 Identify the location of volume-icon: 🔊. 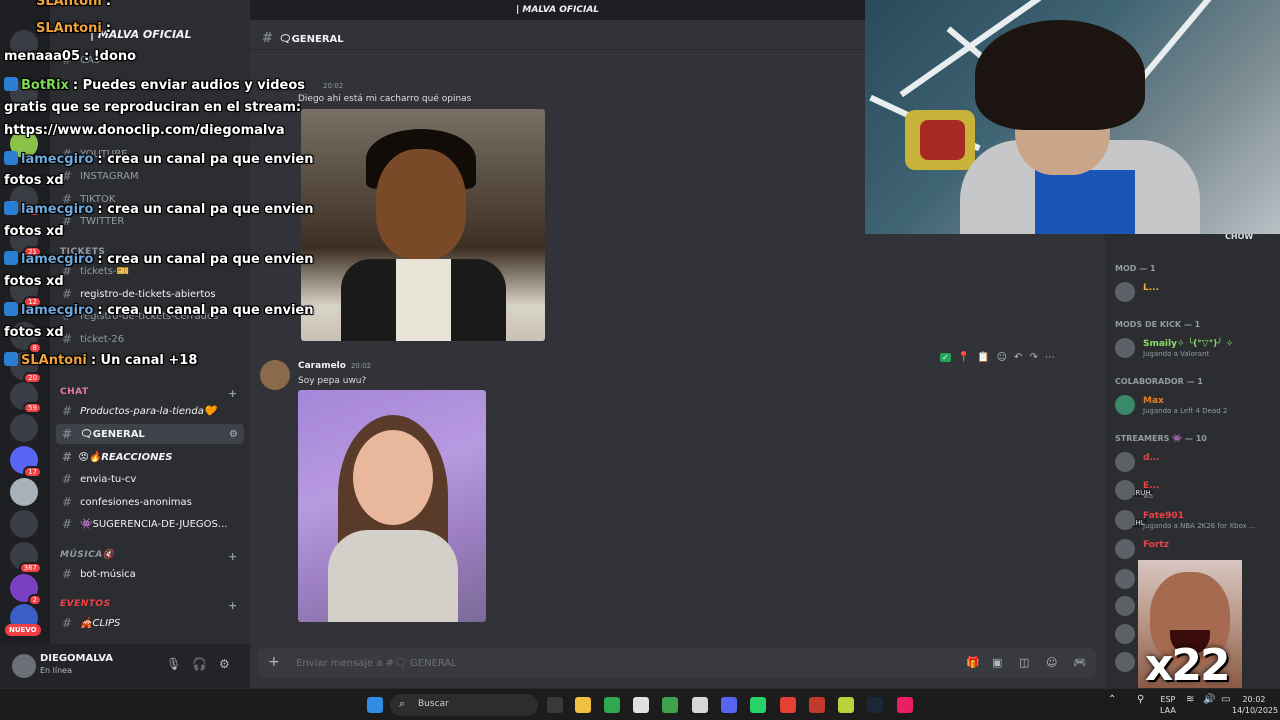
(1209, 699).